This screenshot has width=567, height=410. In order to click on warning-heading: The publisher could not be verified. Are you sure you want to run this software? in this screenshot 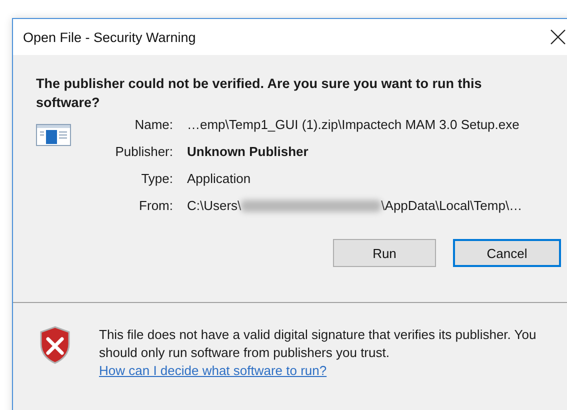, I will do `click(259, 93)`.